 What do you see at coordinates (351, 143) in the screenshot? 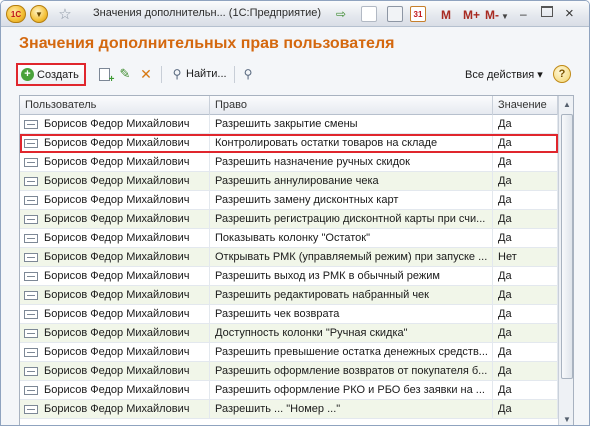
I see `cell-right: Контролировать остатки товаров на складе` at bounding box center [351, 143].